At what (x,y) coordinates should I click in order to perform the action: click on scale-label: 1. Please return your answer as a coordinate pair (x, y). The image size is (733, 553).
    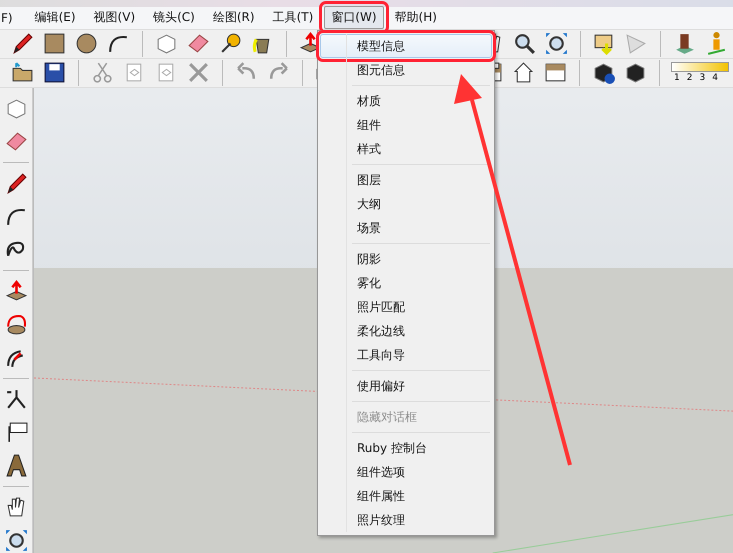
    Looking at the image, I should click on (677, 78).